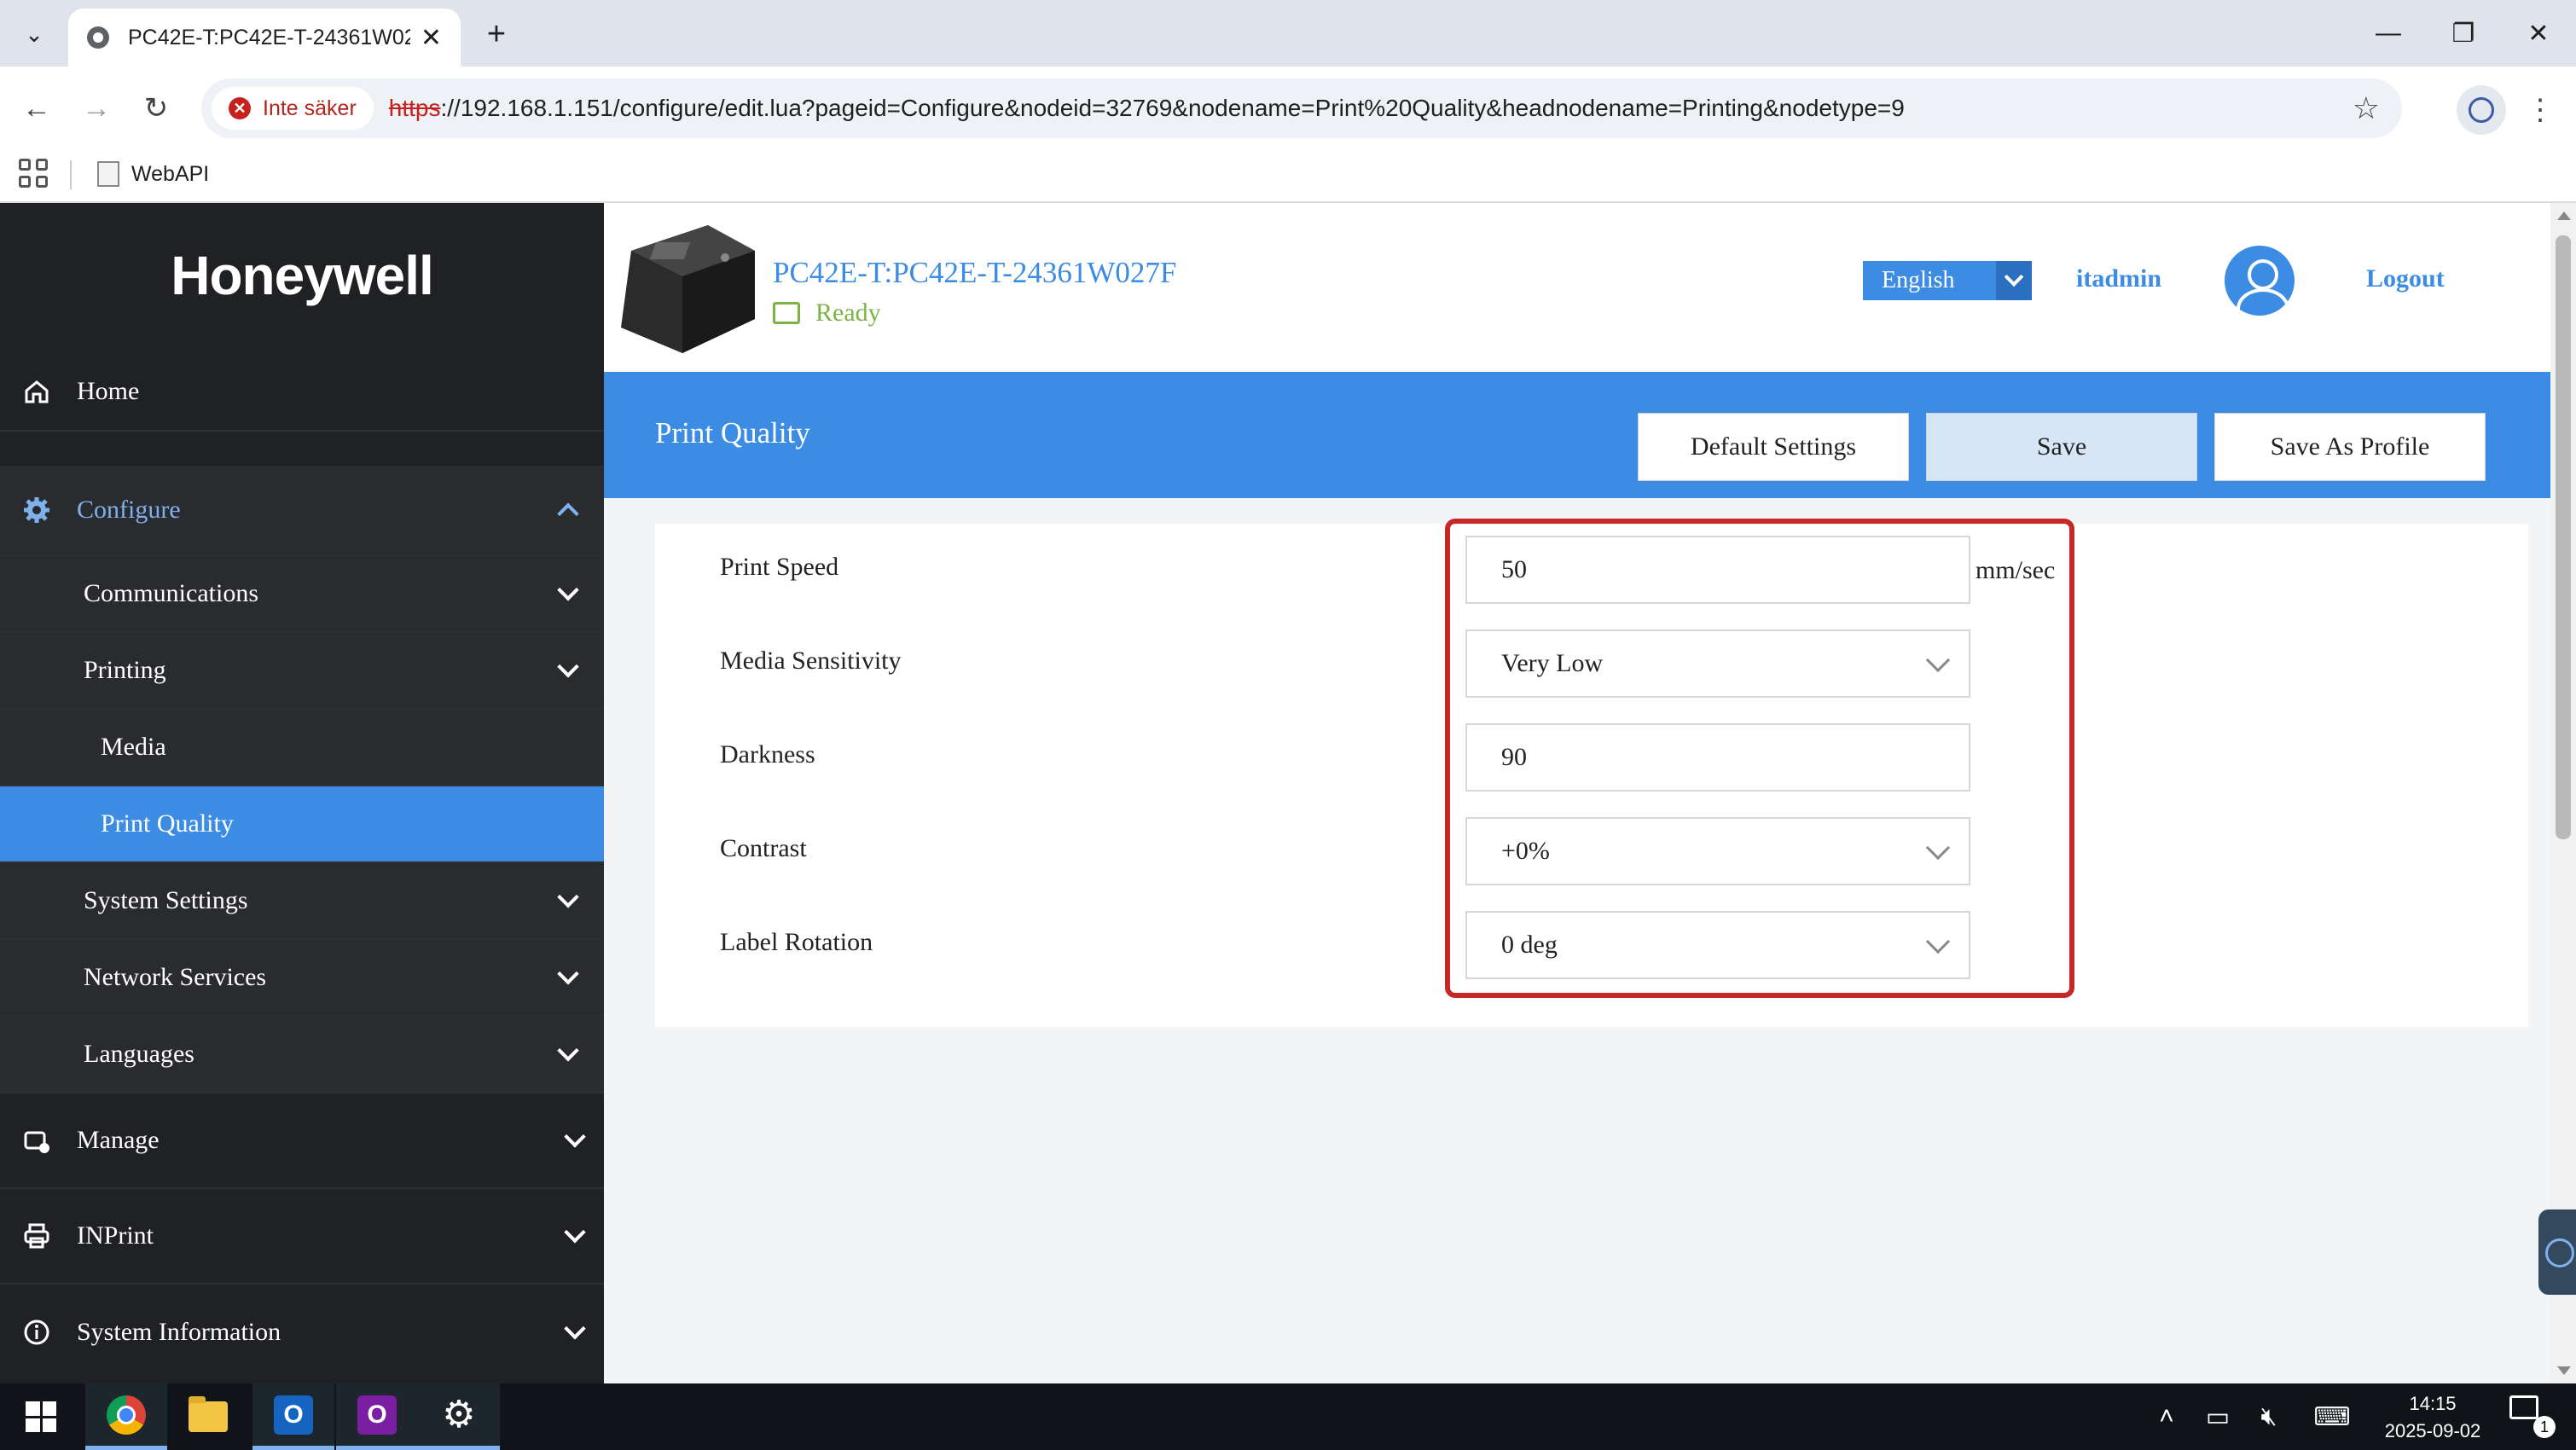 This screenshot has width=2576, height=1450. I want to click on sidebar-item-manage: Manage, so click(302, 1141).